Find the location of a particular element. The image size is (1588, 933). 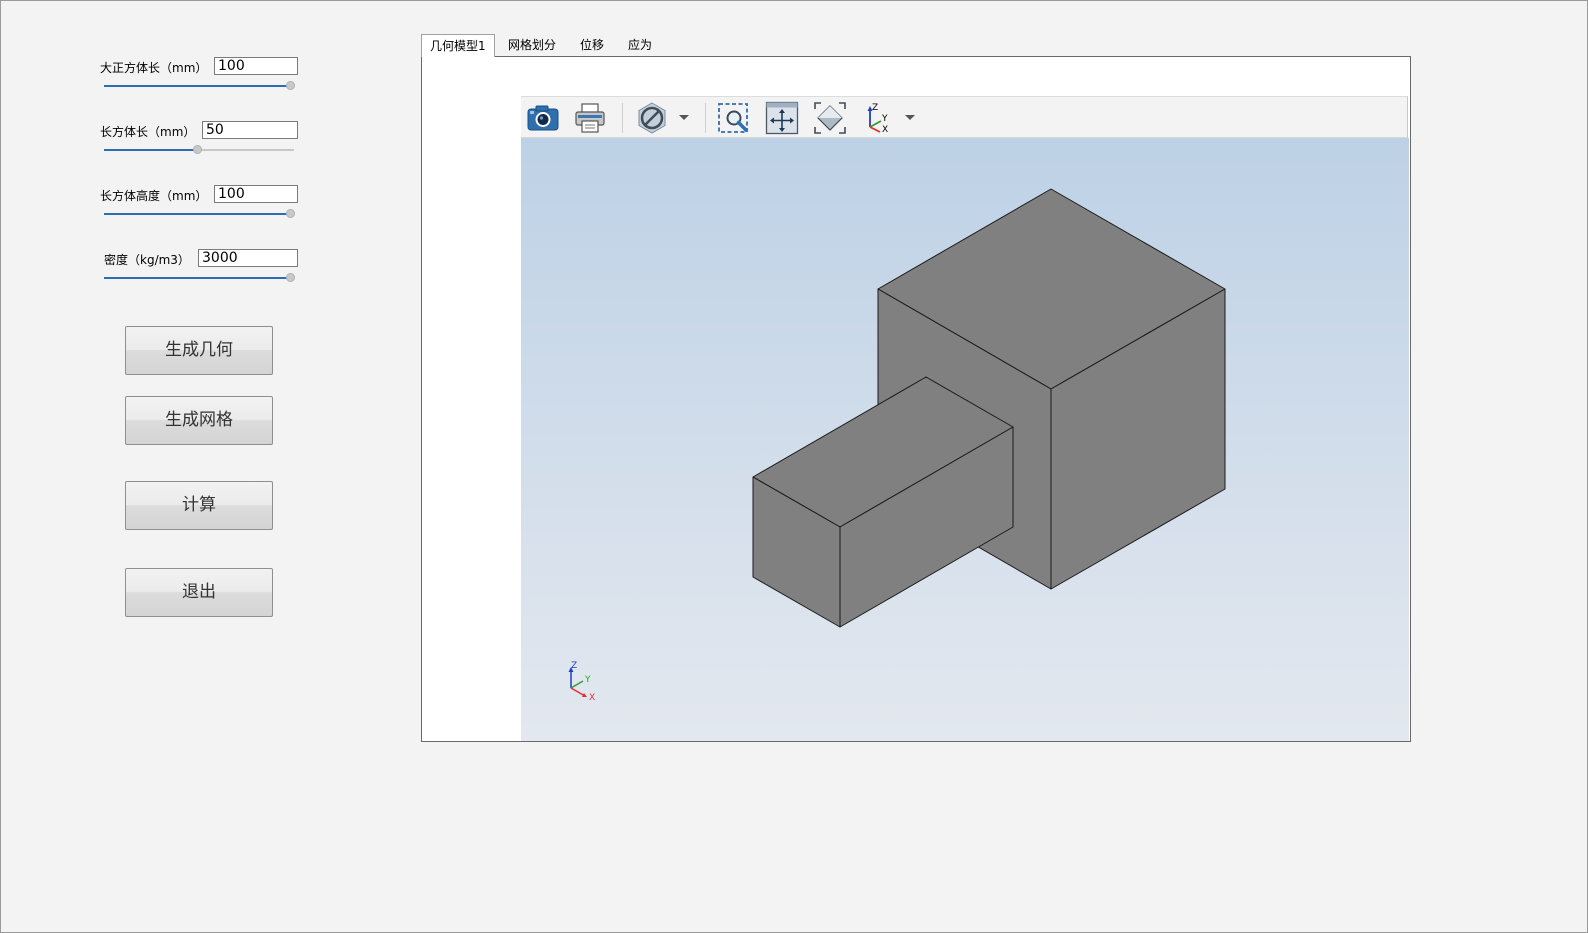

density-input is located at coordinates (248, 258).